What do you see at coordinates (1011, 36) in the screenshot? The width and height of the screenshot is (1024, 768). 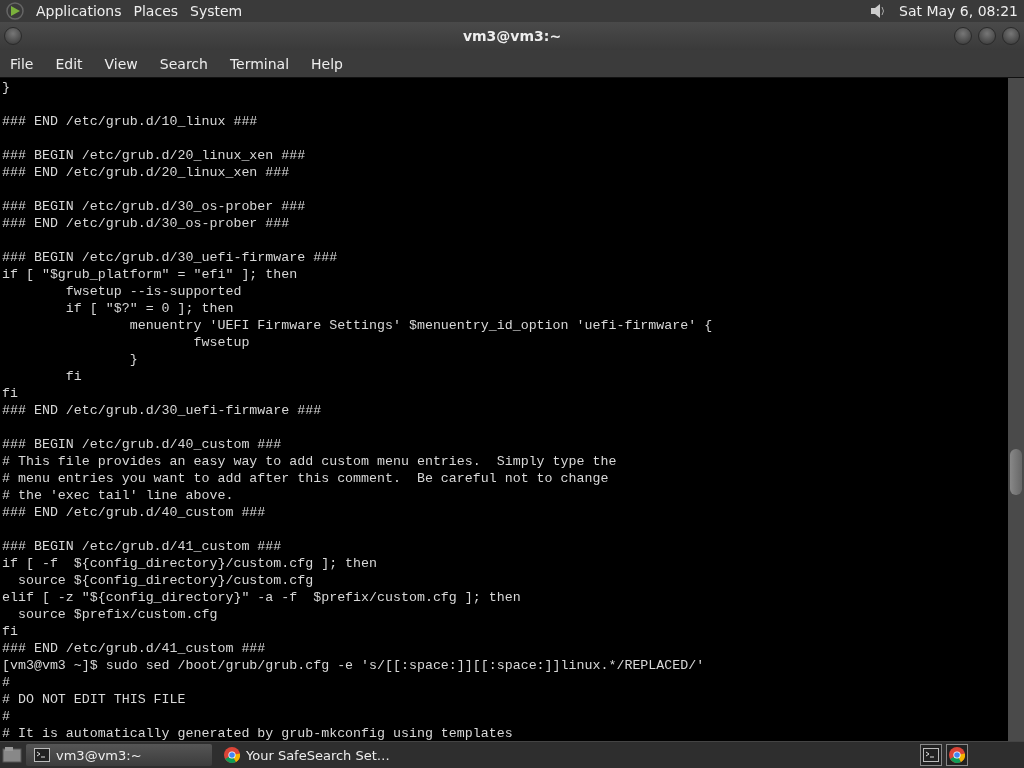 I see `close-button` at bounding box center [1011, 36].